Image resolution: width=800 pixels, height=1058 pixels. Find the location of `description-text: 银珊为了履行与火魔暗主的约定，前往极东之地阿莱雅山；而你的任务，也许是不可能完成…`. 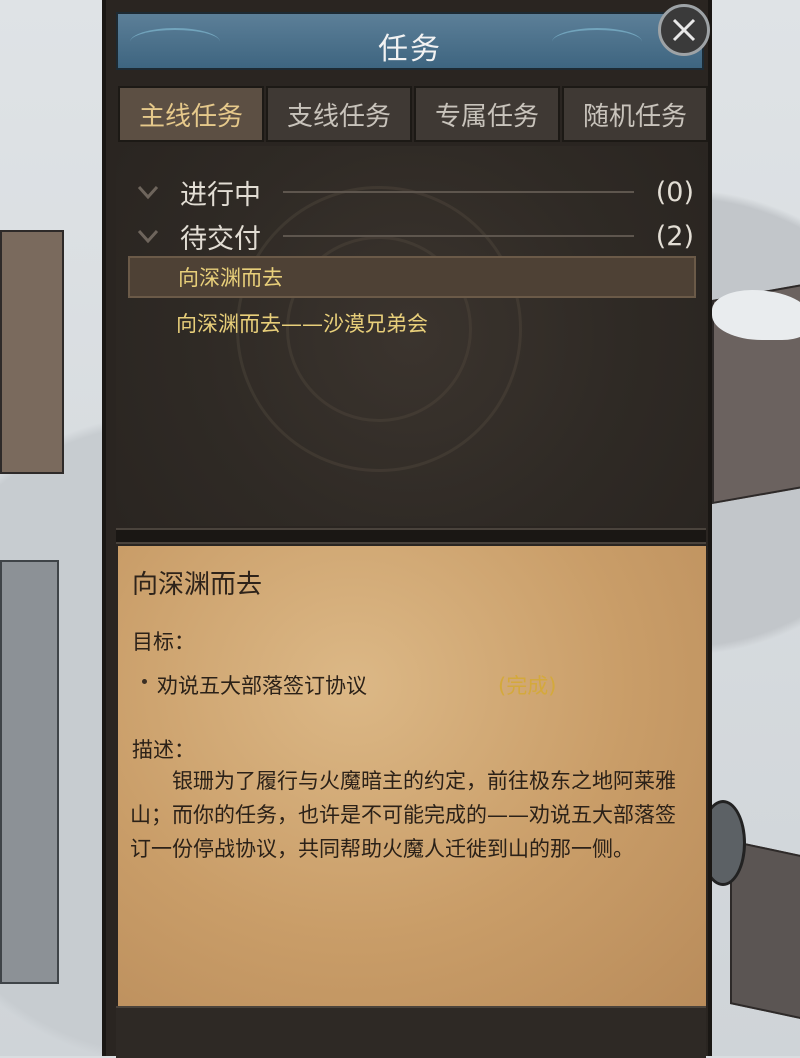

description-text: 银珊为了履行与火魔暗主的约定，前往极东之地阿莱雅山；而你的任务，也许是不可能完成… is located at coordinates (403, 815).